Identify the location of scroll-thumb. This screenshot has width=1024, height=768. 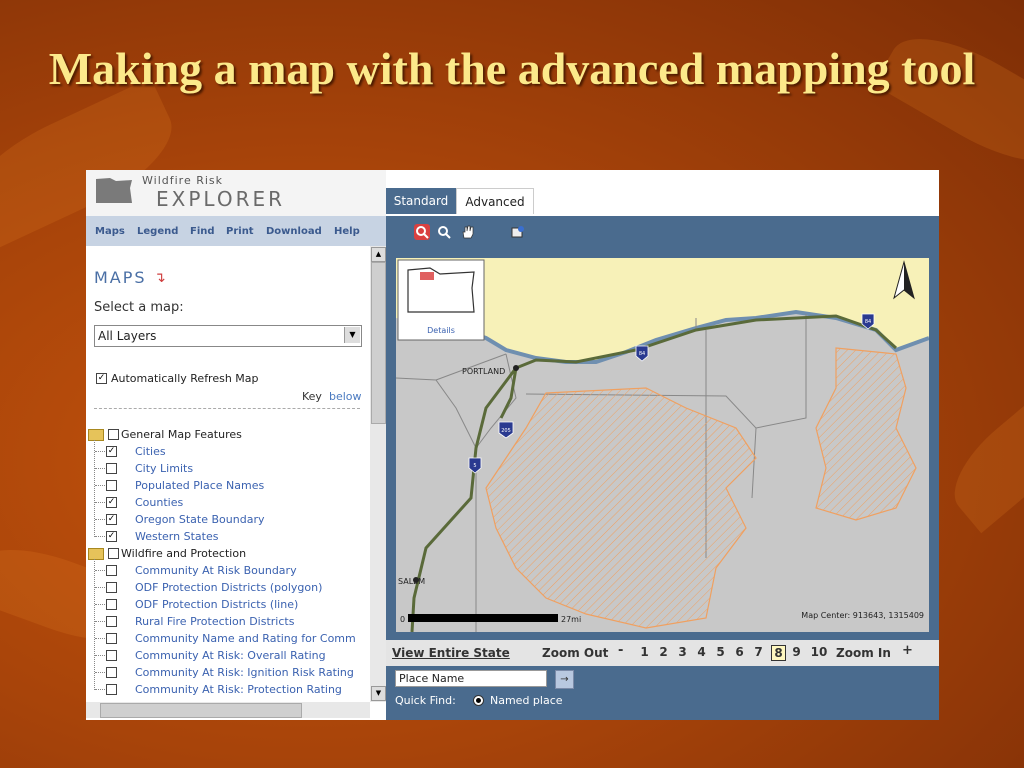
(378, 343).